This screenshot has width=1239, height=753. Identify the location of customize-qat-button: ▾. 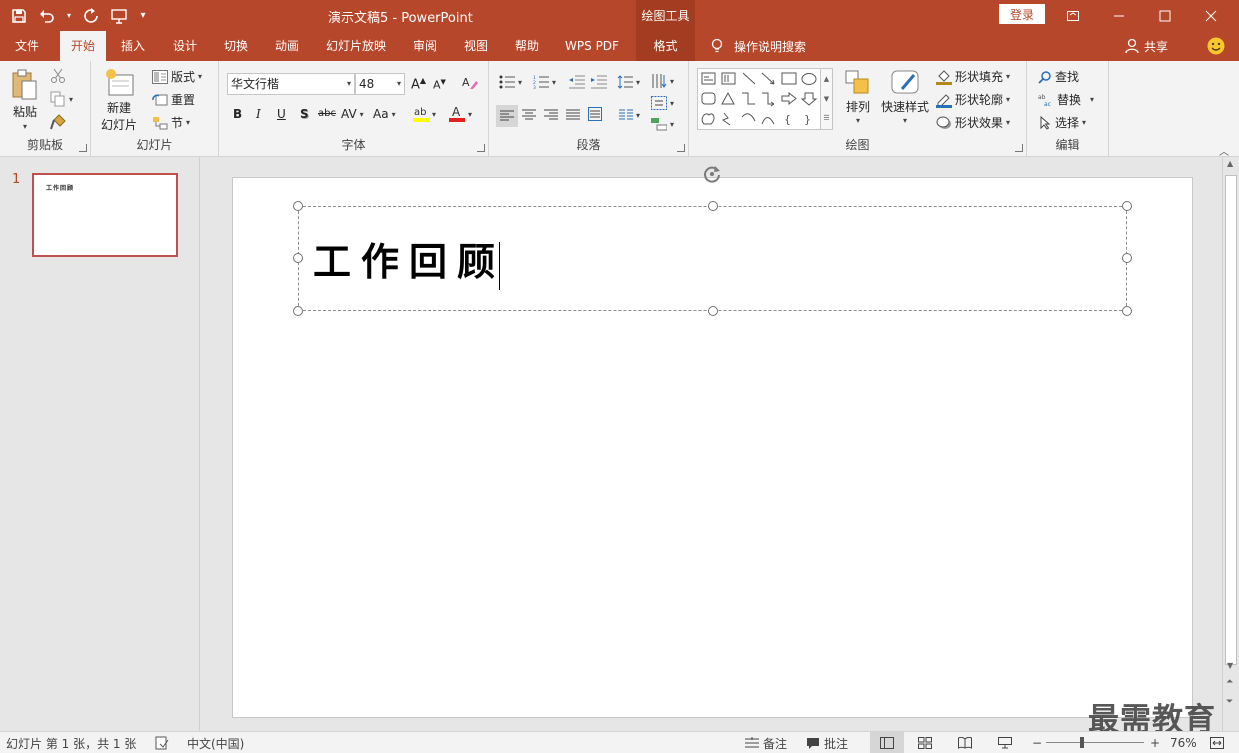
(143, 16).